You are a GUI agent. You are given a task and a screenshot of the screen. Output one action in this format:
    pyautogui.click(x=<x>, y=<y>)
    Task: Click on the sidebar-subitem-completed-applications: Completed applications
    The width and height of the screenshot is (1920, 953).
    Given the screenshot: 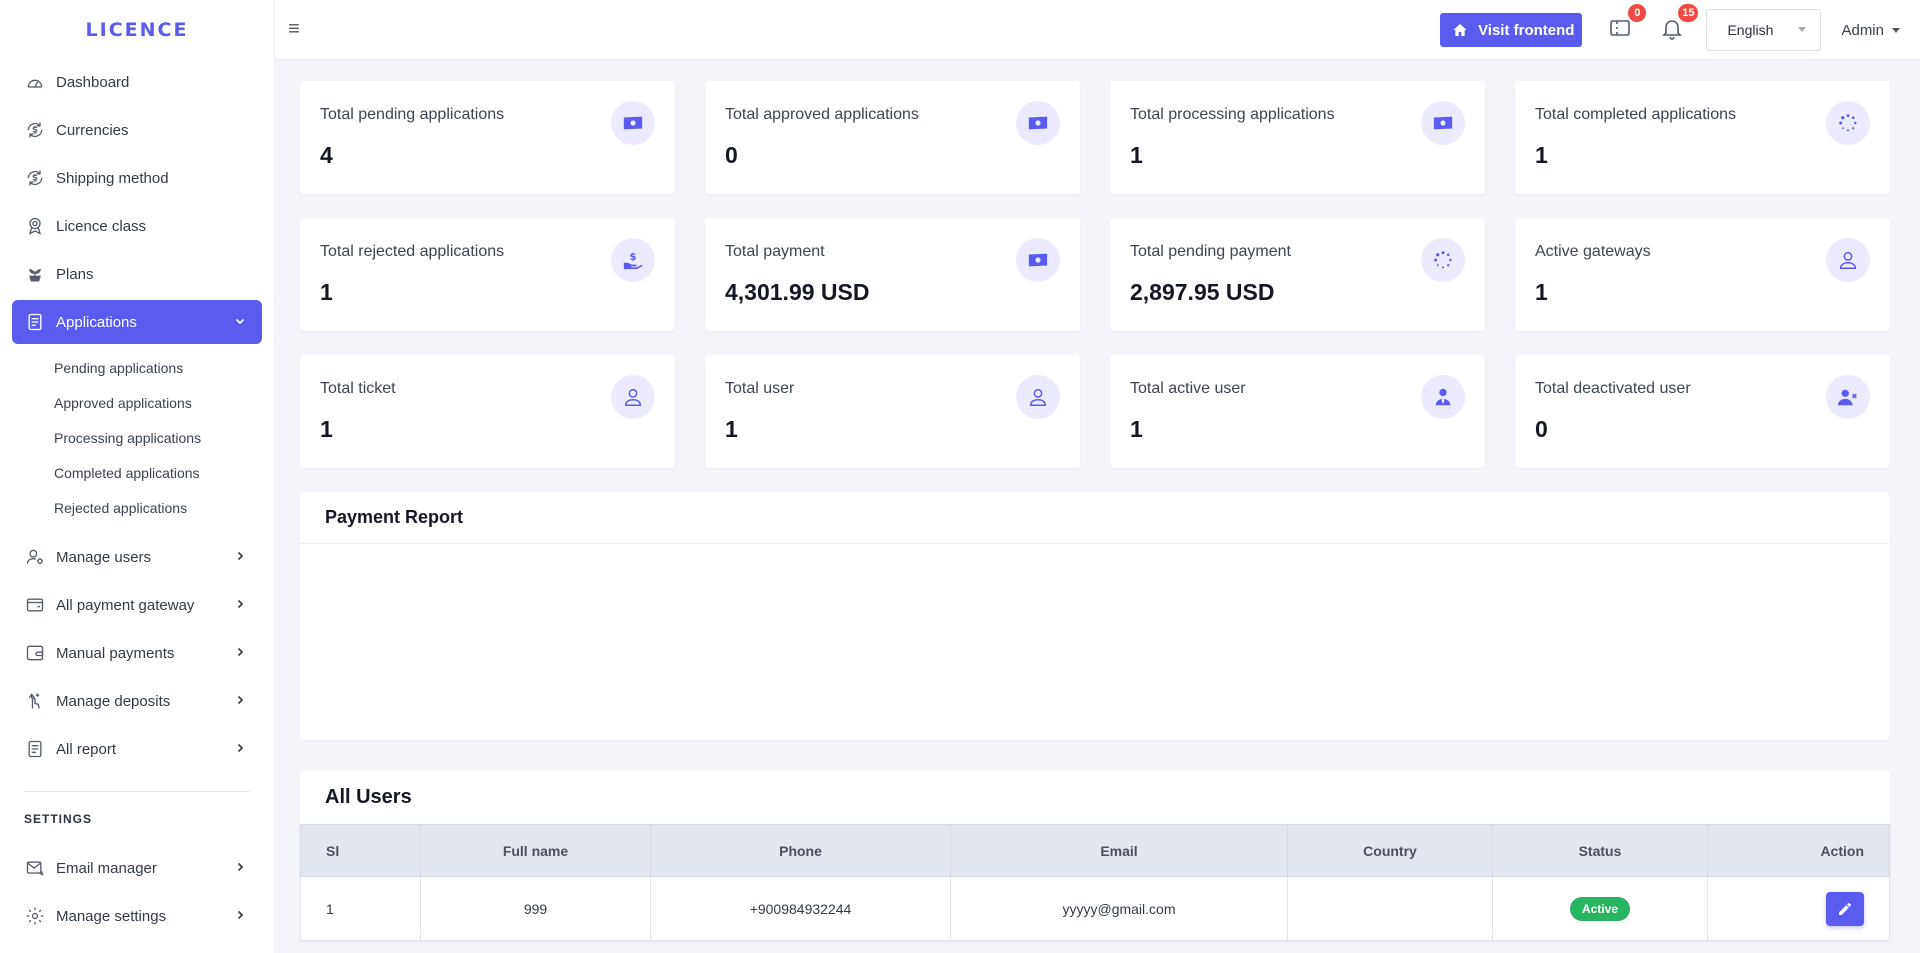 What is the action you would take?
    pyautogui.click(x=158, y=472)
    